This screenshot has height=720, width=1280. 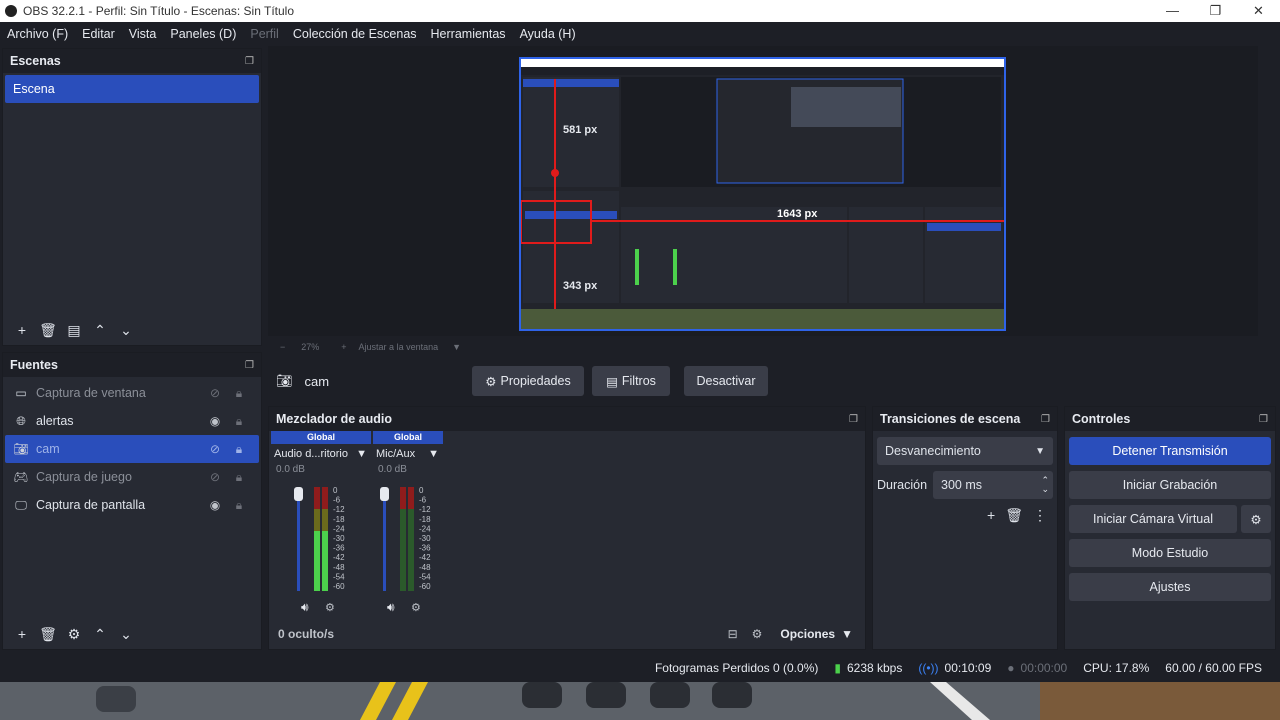 I want to click on start-virtual-camera-button: Iniciar Cámara Virtual, so click(x=1153, y=519).